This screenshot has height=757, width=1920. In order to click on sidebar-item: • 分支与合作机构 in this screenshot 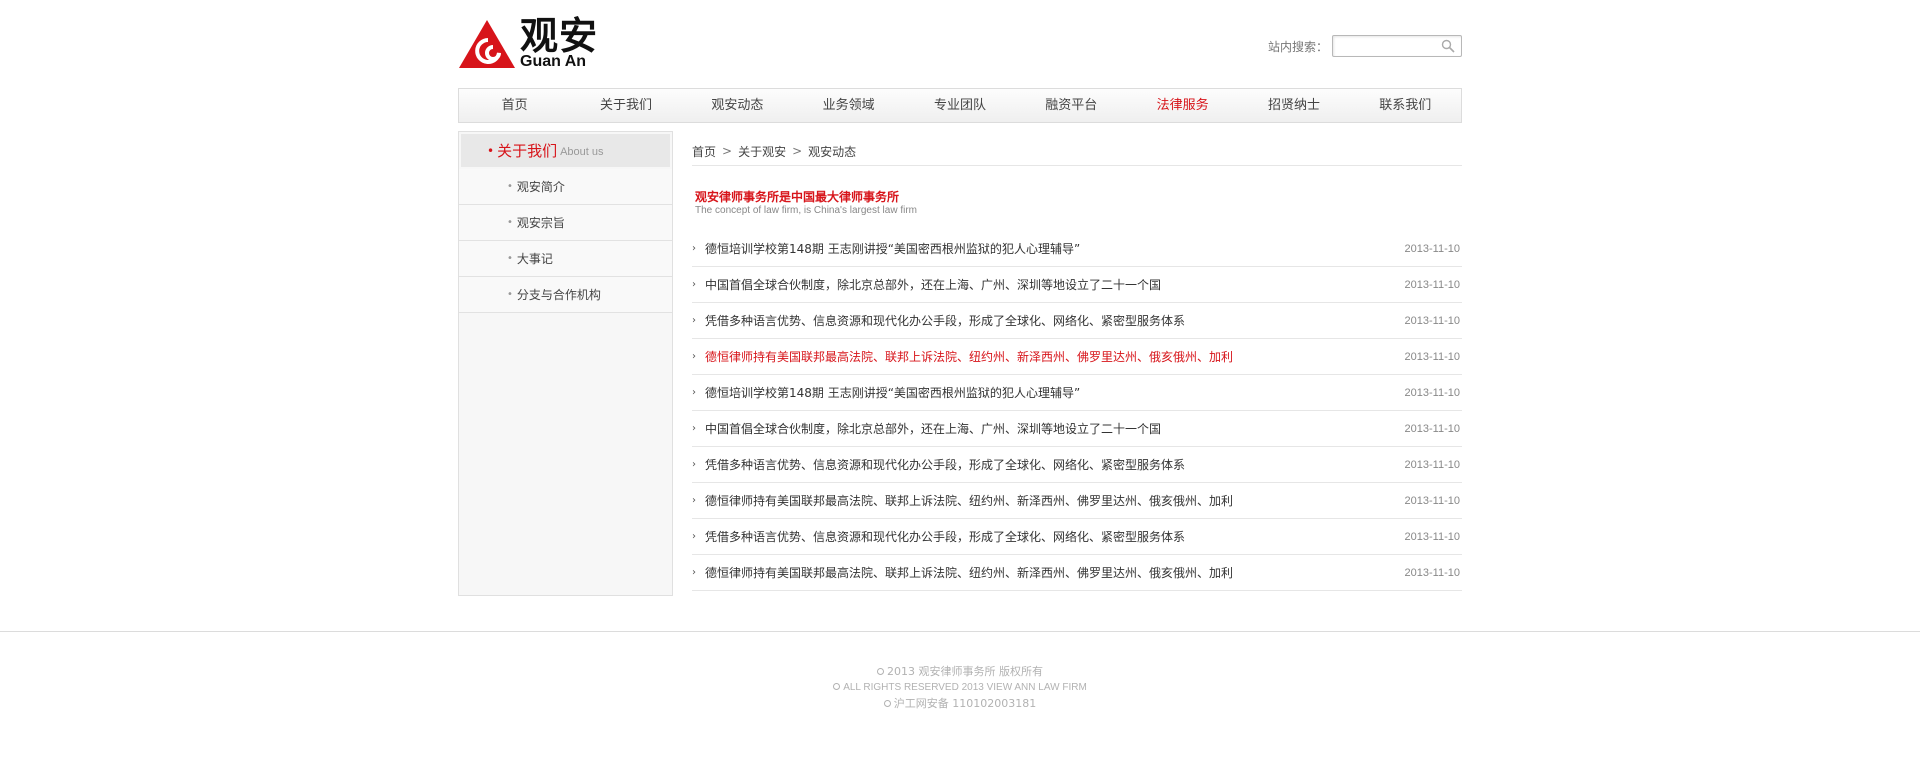, I will do `click(565, 295)`.